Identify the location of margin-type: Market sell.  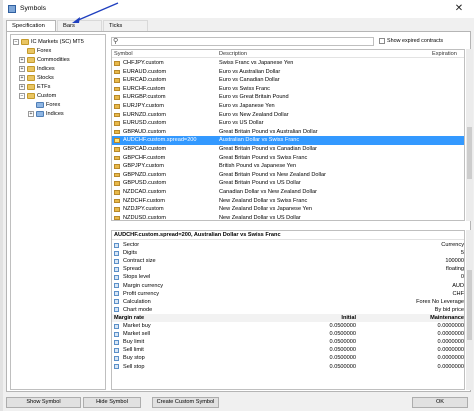
(137, 334).